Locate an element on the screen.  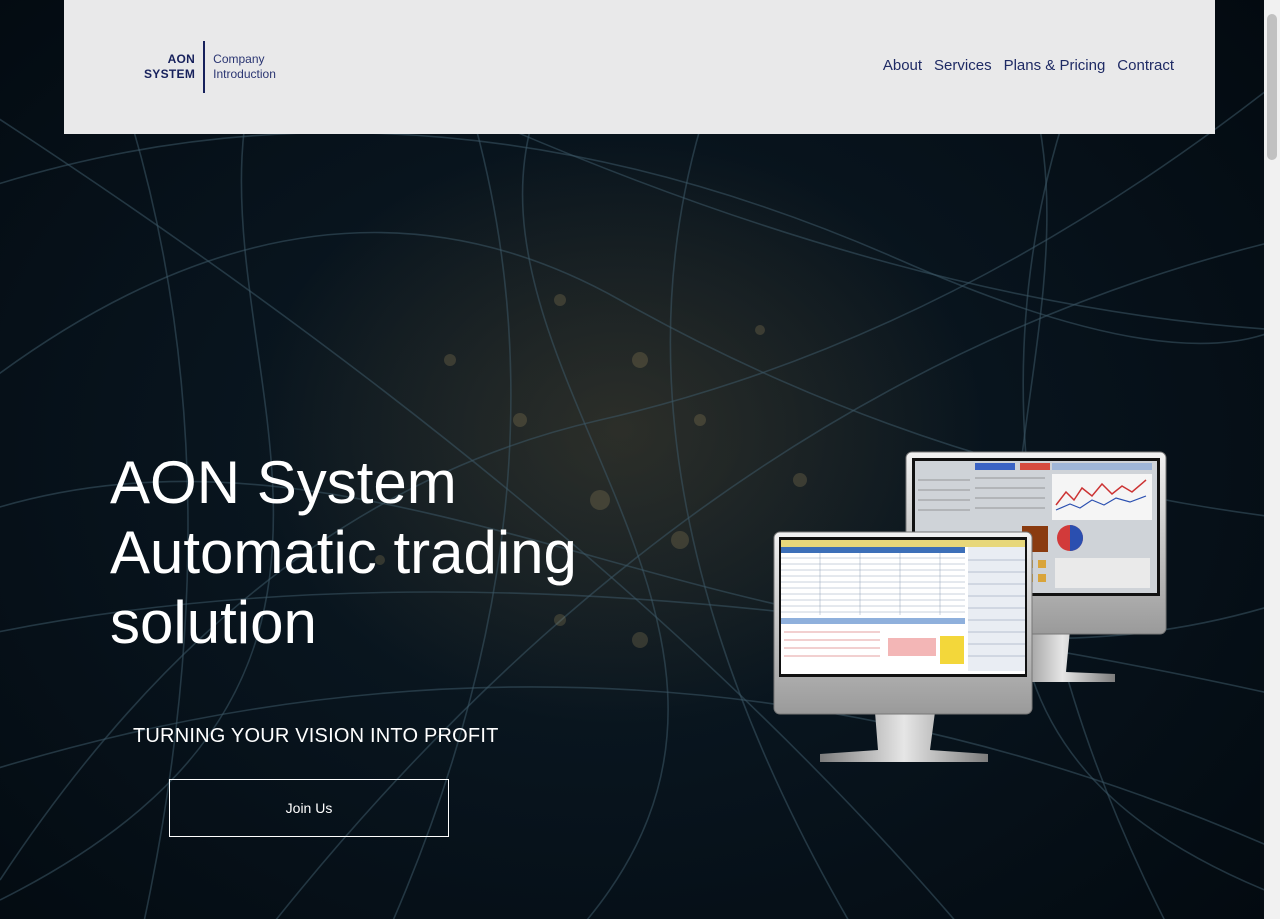
nav-services: Services is located at coordinates (963, 65).